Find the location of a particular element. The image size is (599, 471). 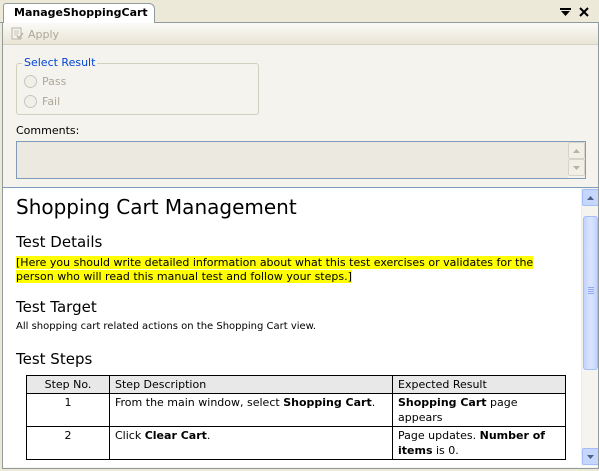

comments-textarea is located at coordinates (301, 160).